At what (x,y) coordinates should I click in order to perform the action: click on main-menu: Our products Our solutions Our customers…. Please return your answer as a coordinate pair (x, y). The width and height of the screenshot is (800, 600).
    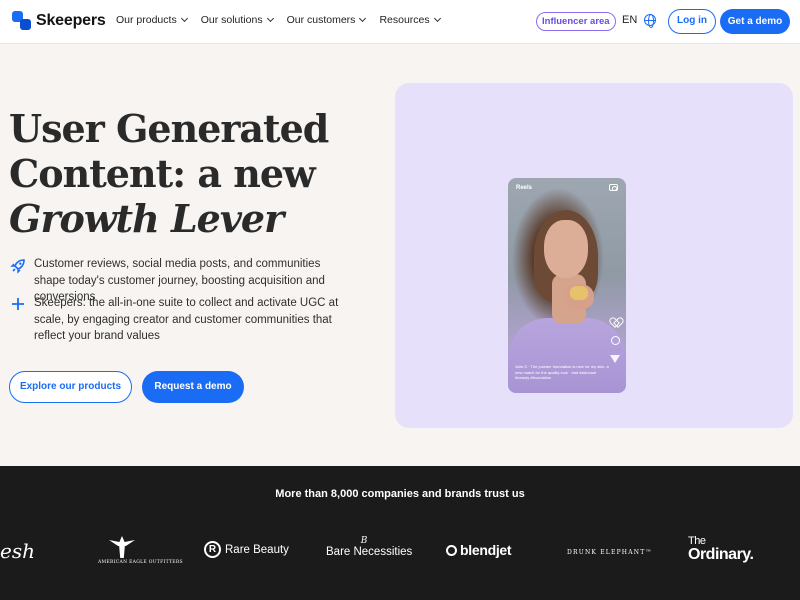
    Looking at the image, I should click on (278, 20).